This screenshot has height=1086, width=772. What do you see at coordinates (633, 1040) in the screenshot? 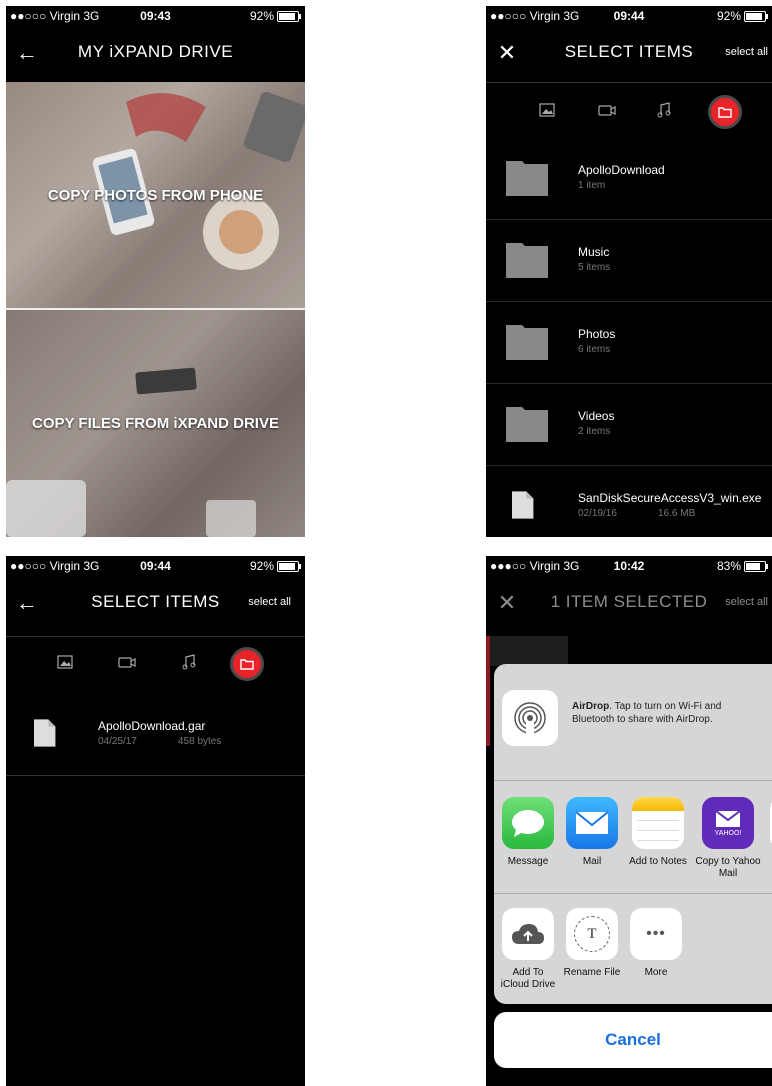
I see `cancel-button: Cancel` at bounding box center [633, 1040].